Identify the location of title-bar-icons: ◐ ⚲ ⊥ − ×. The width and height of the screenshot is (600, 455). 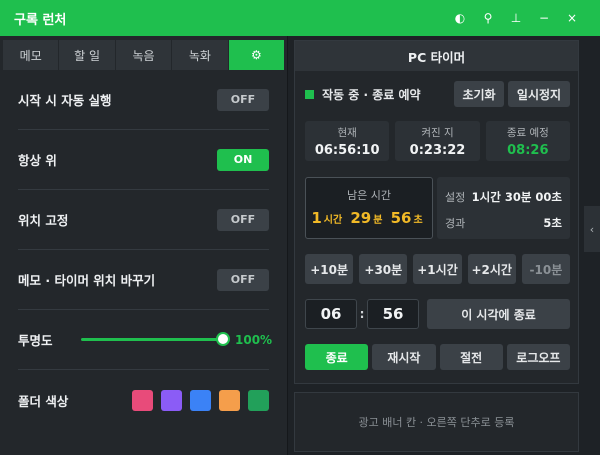
(516, 18).